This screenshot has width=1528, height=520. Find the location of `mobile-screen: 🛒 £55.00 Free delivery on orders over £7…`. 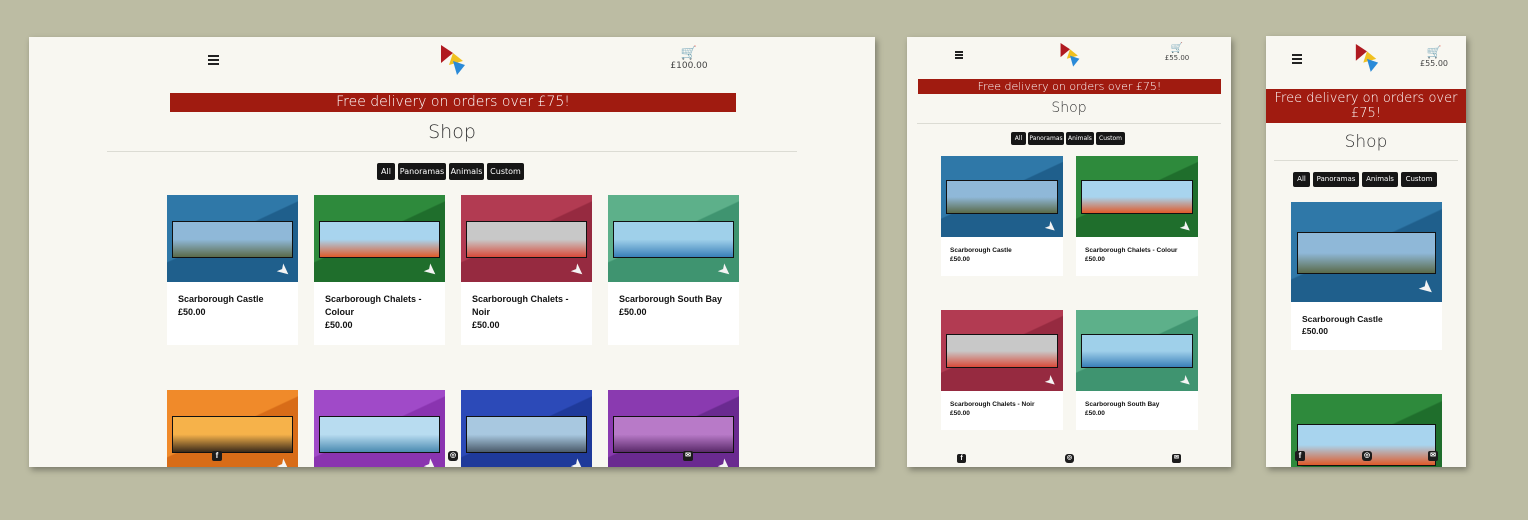

mobile-screen: 🛒 £55.00 Free delivery on orders over £7… is located at coordinates (1366, 251).